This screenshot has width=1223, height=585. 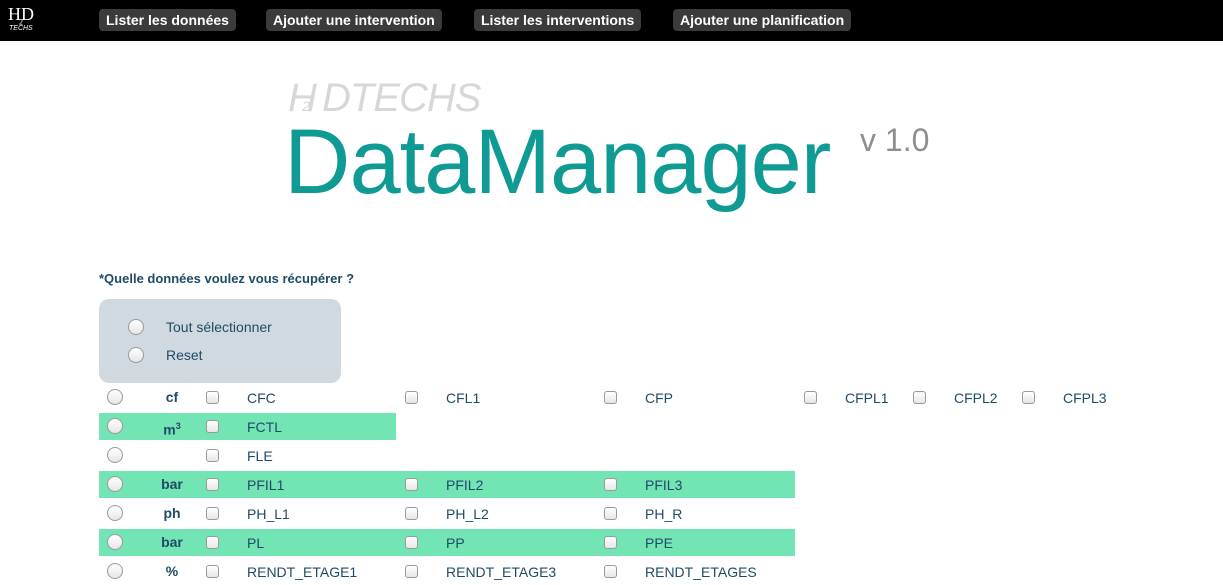 What do you see at coordinates (1085, 398) in the screenshot?
I see `data-option-label: CFPL3` at bounding box center [1085, 398].